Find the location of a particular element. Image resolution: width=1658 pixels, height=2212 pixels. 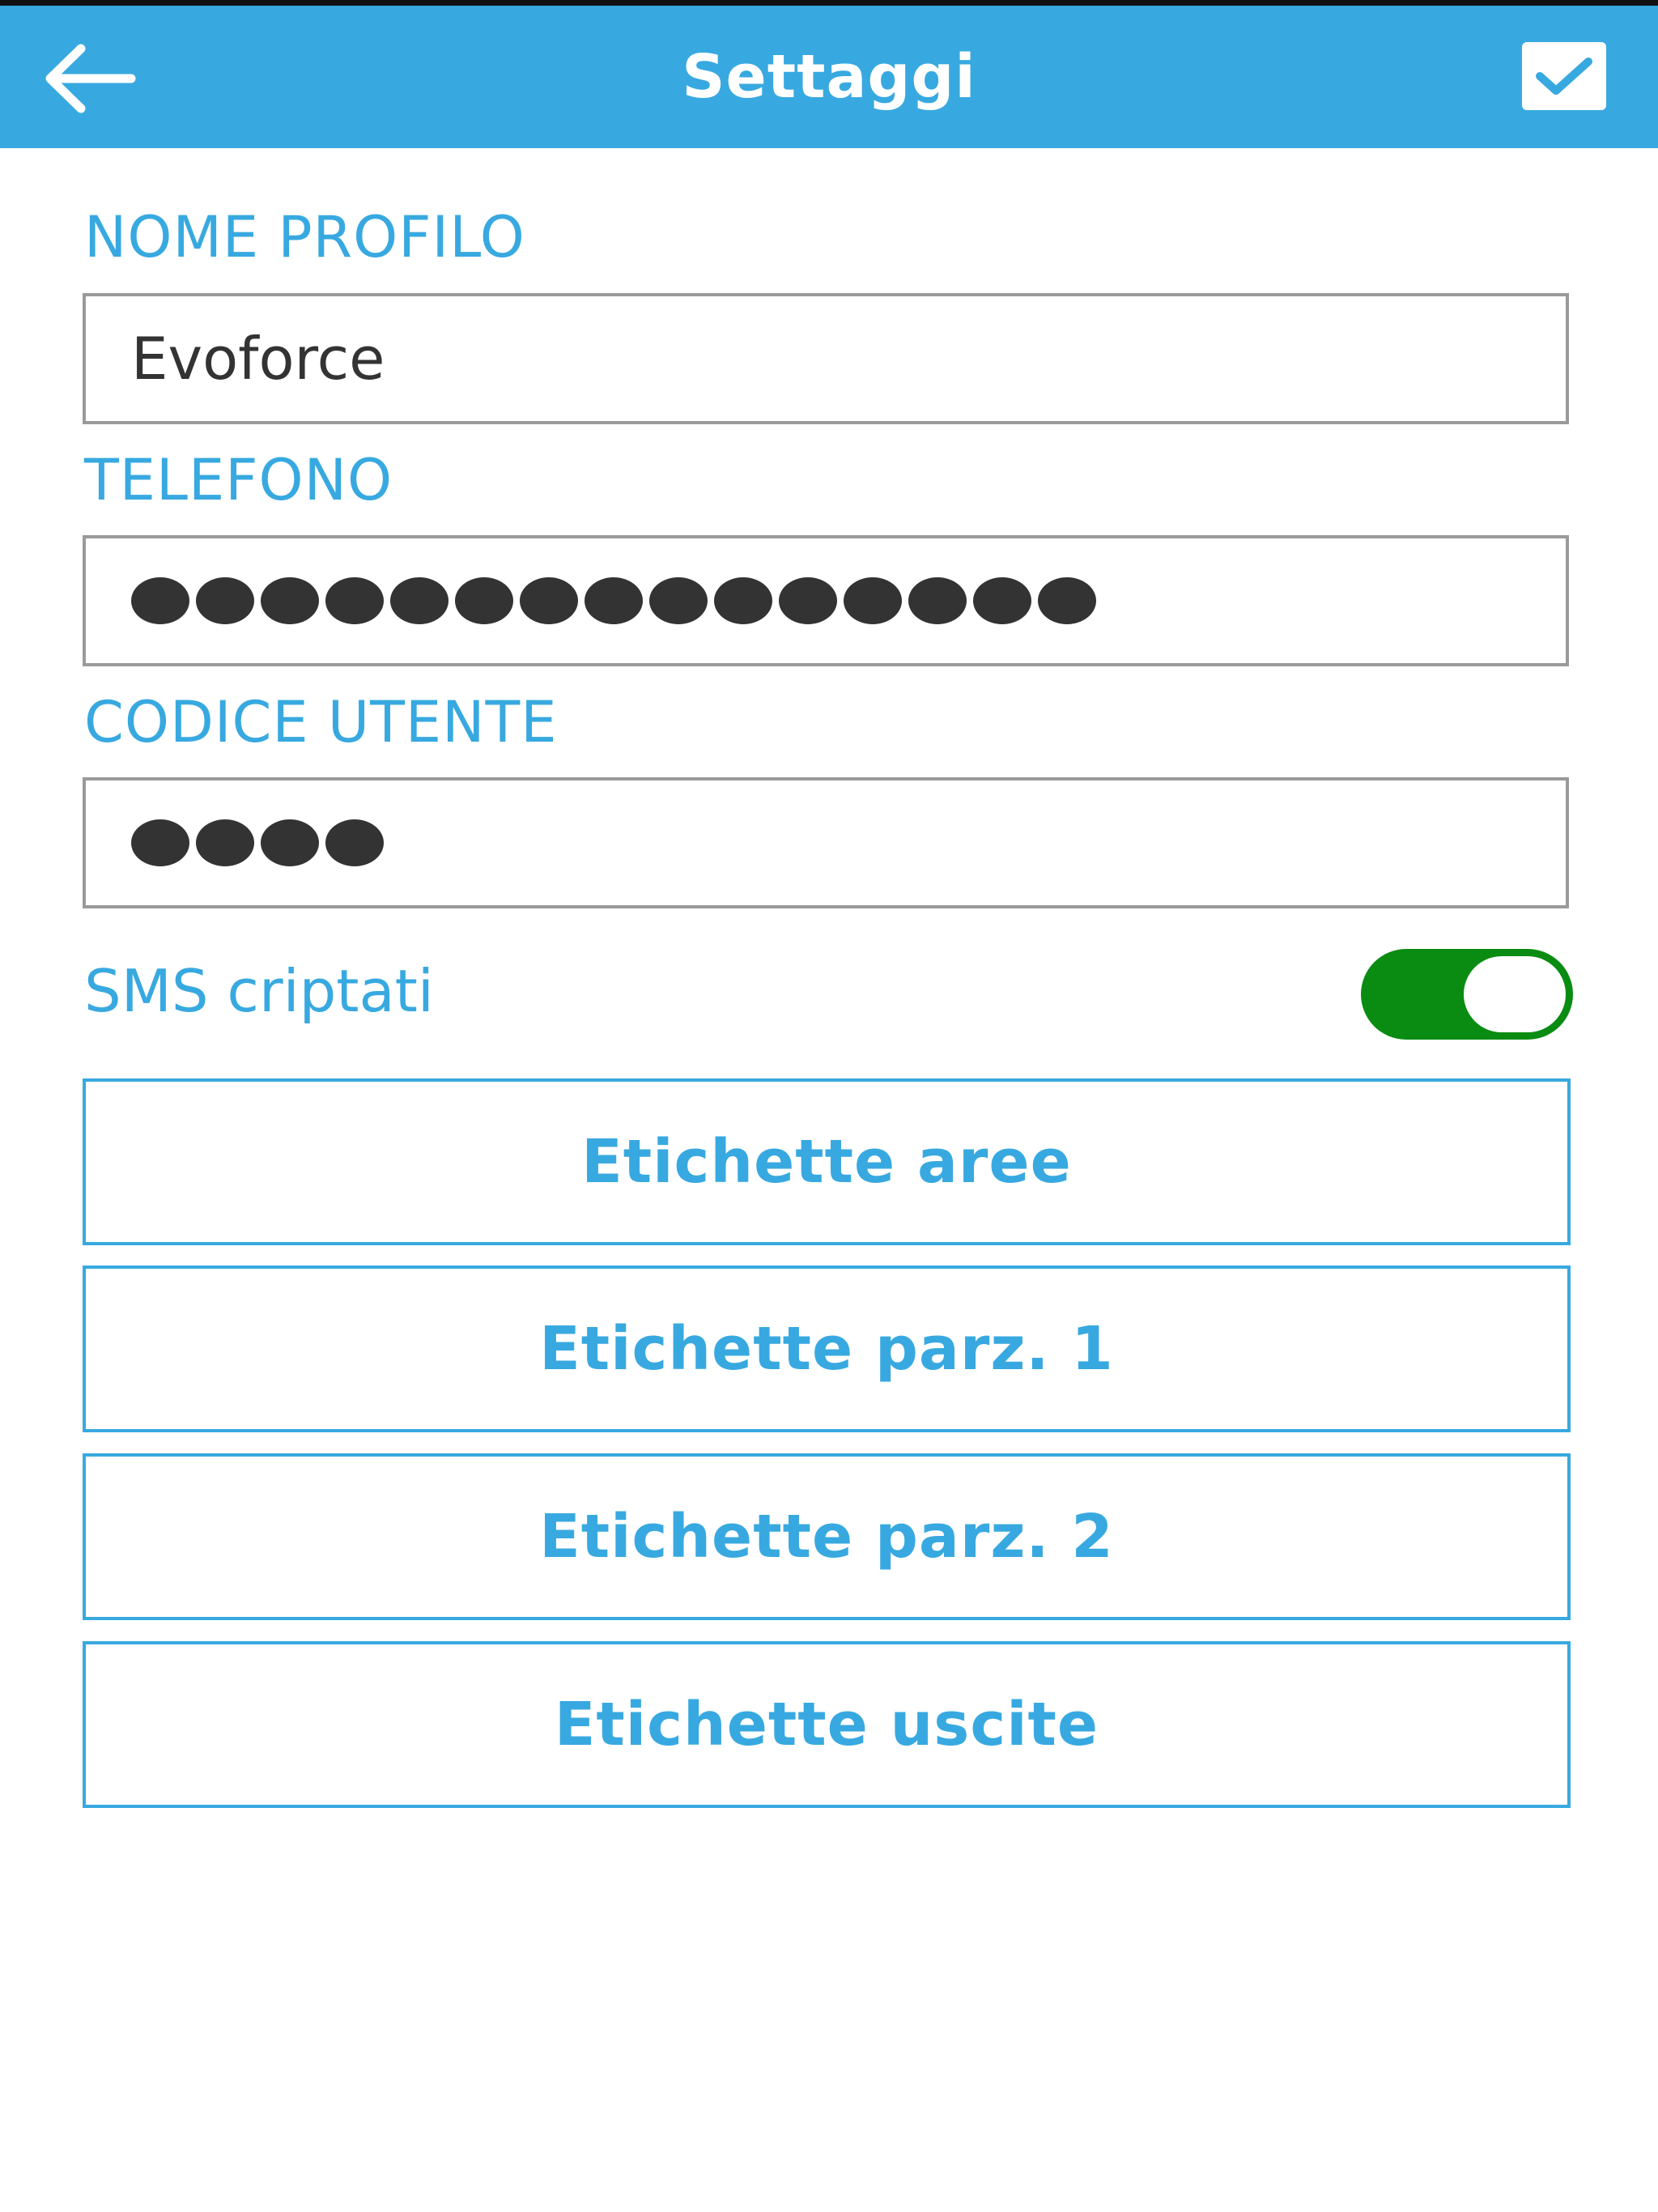

arrow-left-icon is located at coordinates (90, 78).